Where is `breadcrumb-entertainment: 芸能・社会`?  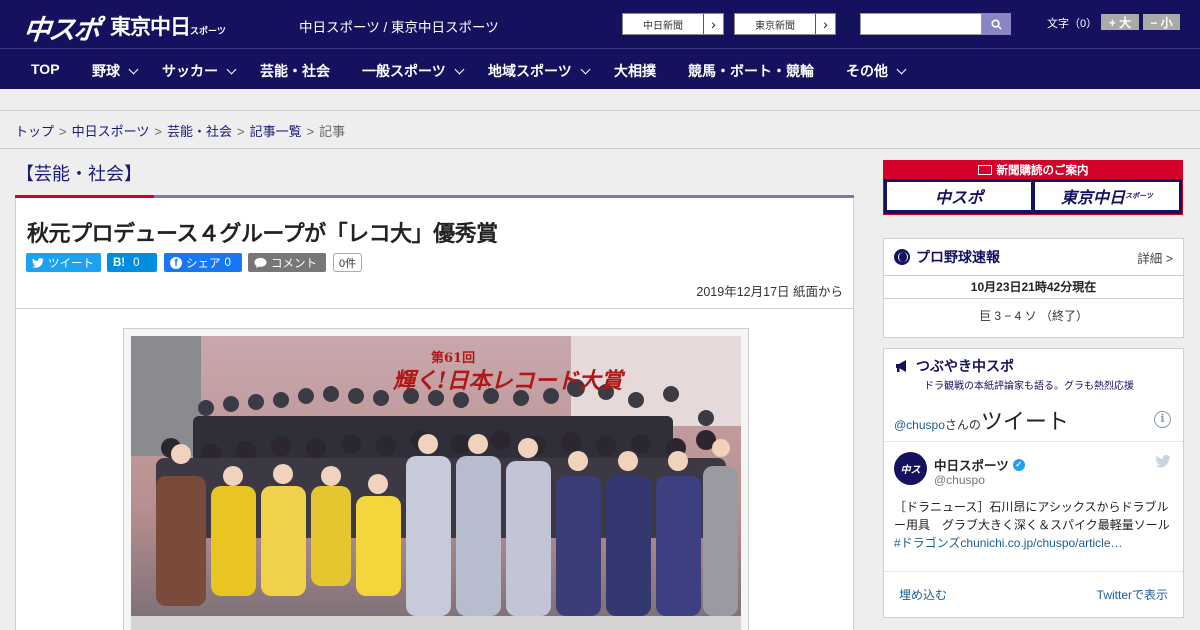 breadcrumb-entertainment: 芸能・社会 is located at coordinates (199, 131).